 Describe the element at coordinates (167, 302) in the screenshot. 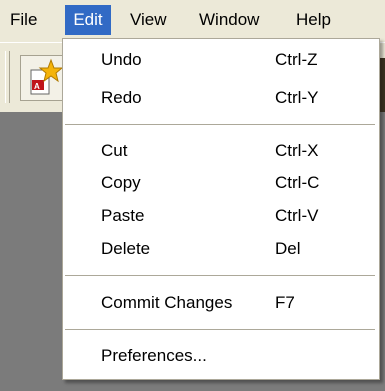

I see `menu-item-label: Commit Changes` at that location.